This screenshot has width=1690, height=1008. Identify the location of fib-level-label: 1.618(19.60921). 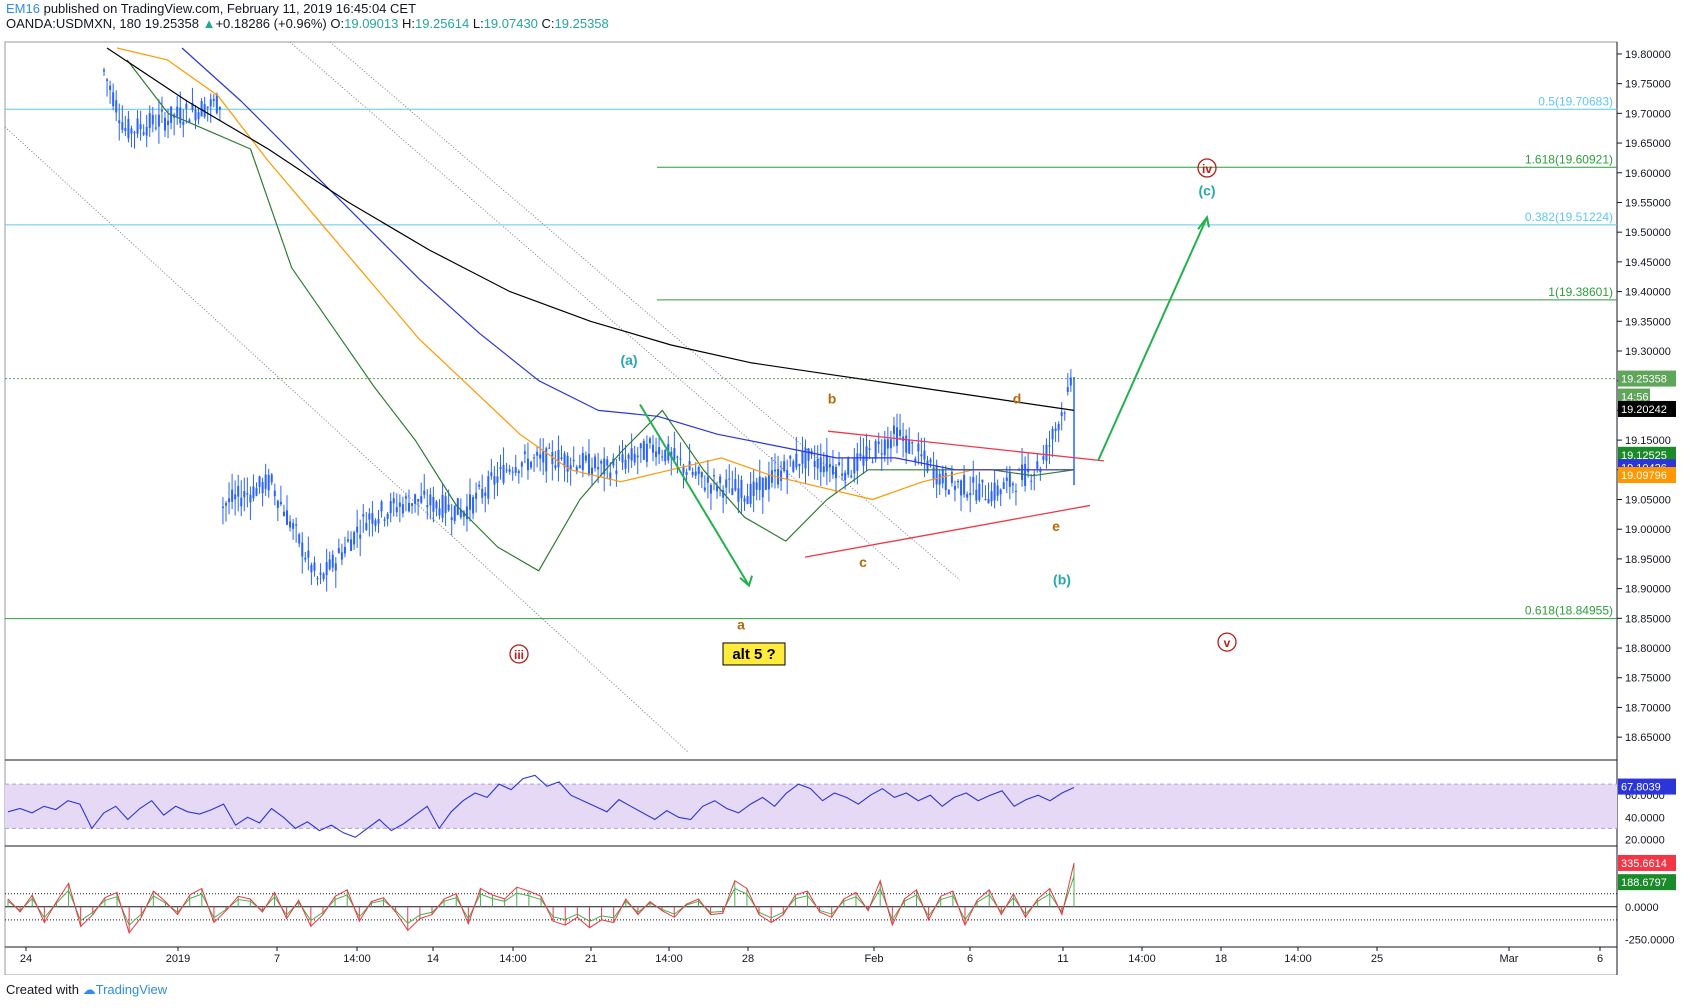
(1569, 159).